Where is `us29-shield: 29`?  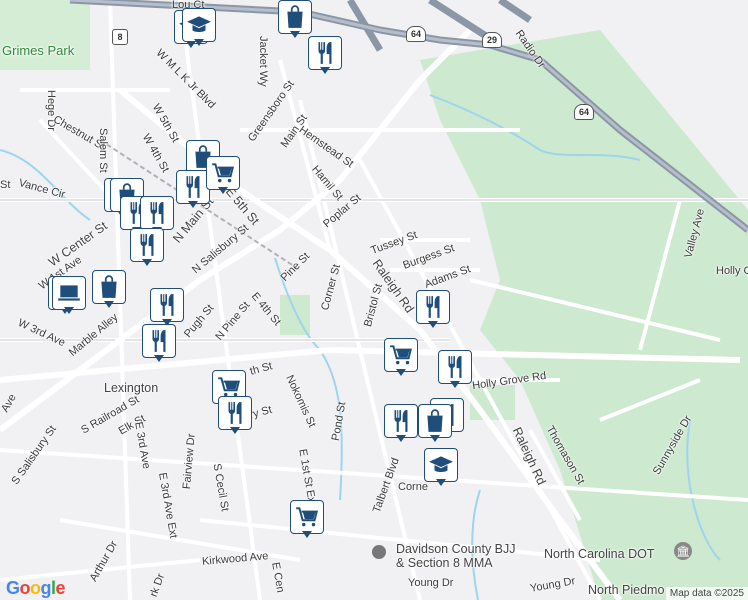 us29-shield: 29 is located at coordinates (492, 40).